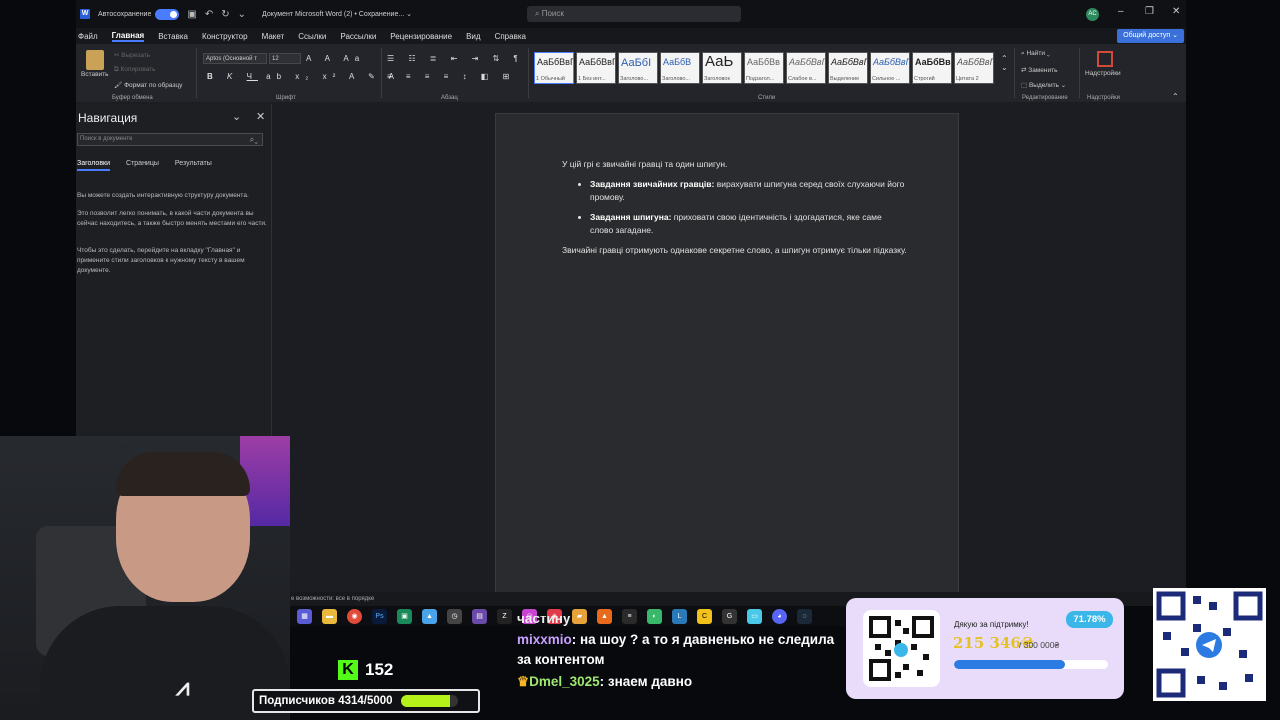 The image size is (1280, 720). What do you see at coordinates (1092, 14) in the screenshot?
I see `avatar: AC` at bounding box center [1092, 14].